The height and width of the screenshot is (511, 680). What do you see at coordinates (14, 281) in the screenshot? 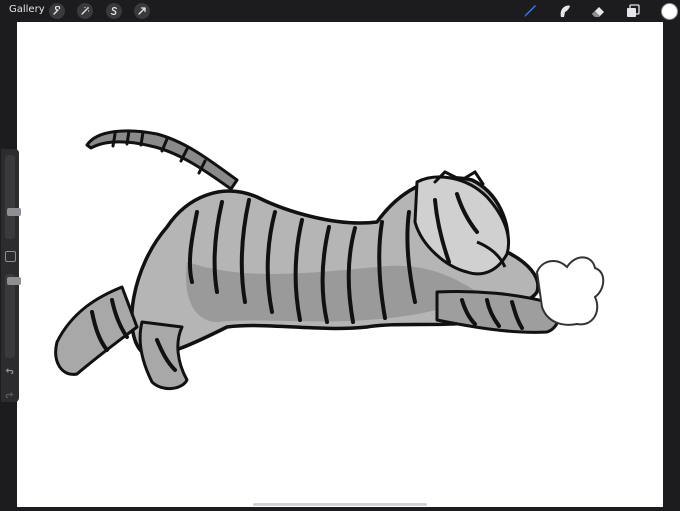
I see `opacity-thumb` at bounding box center [14, 281].